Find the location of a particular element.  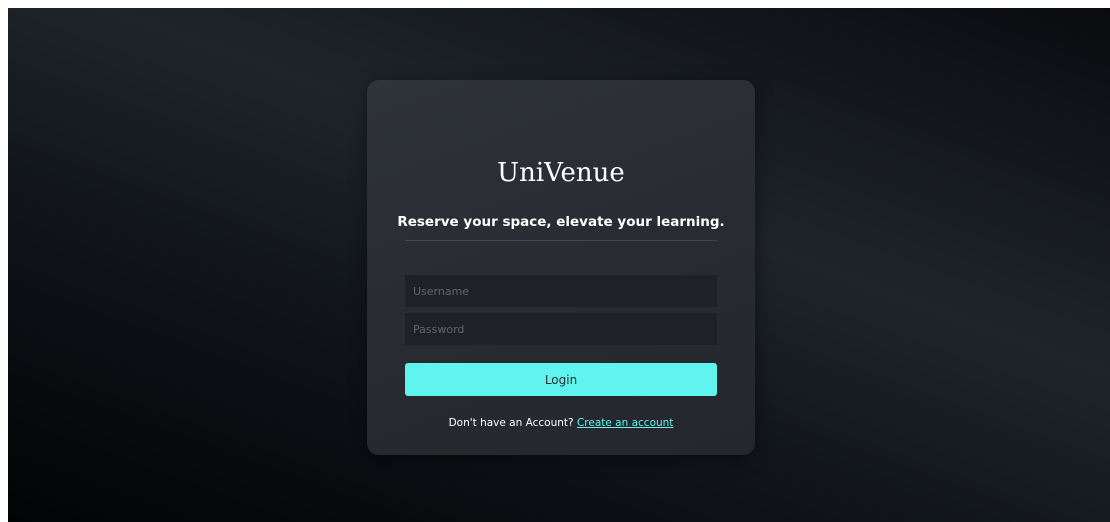

login-button: Login is located at coordinates (561, 379).